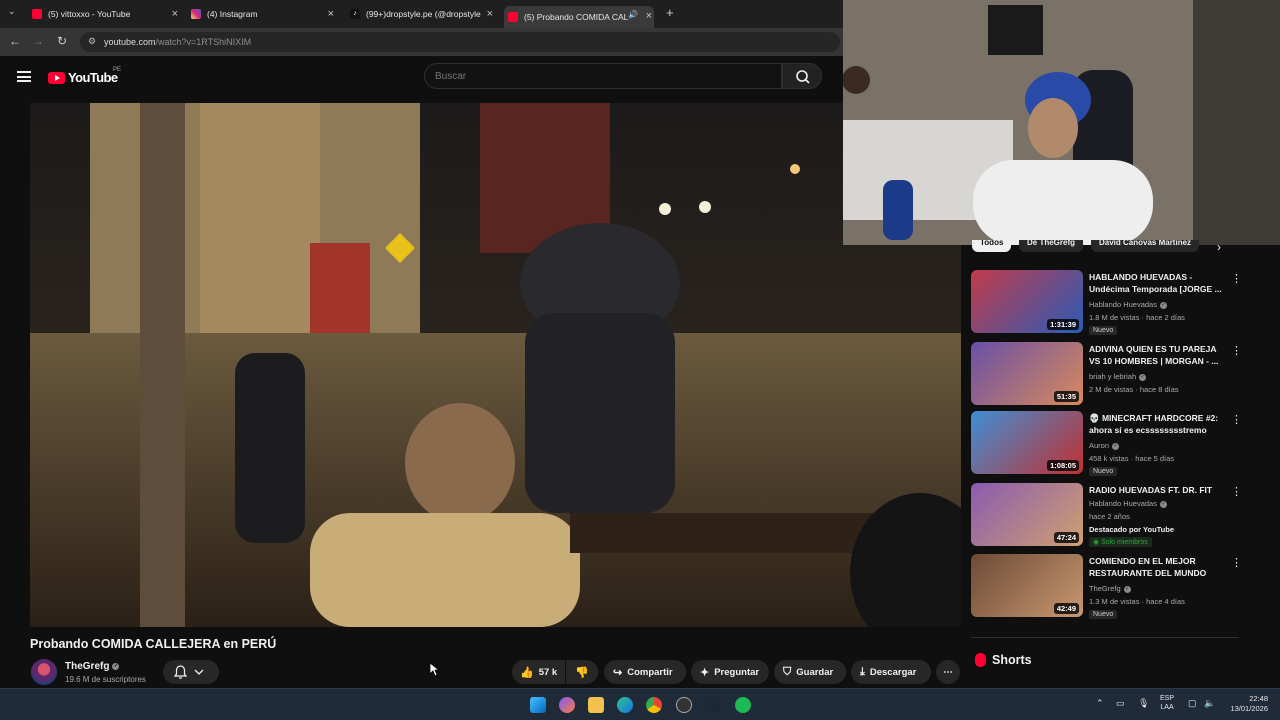 The width and height of the screenshot is (1280, 720). What do you see at coordinates (1145, 246) in the screenshot?
I see `chip-related: David Cánovas Martínez` at bounding box center [1145, 246].